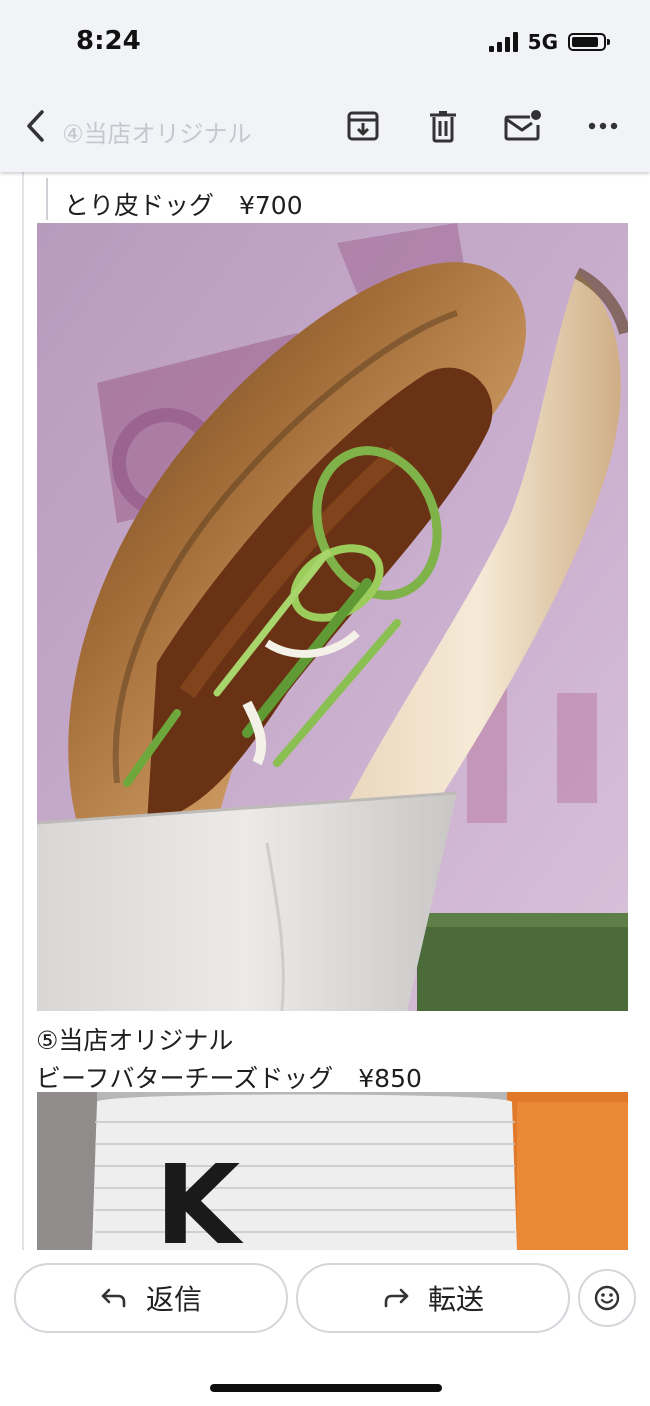 Image resolution: width=650 pixels, height=1406 pixels. What do you see at coordinates (113, 1298) in the screenshot?
I see `reply-icon` at bounding box center [113, 1298].